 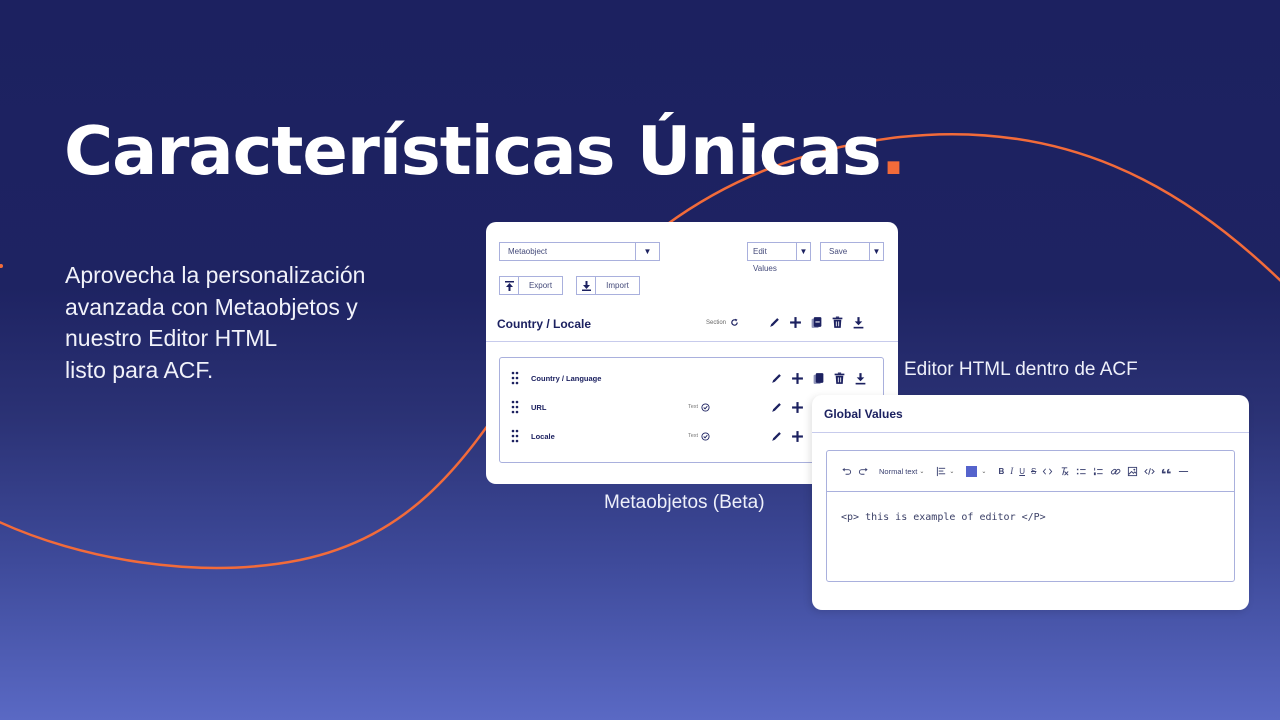 I want to click on horizontal-rule-icon, so click(x=1183, y=471).